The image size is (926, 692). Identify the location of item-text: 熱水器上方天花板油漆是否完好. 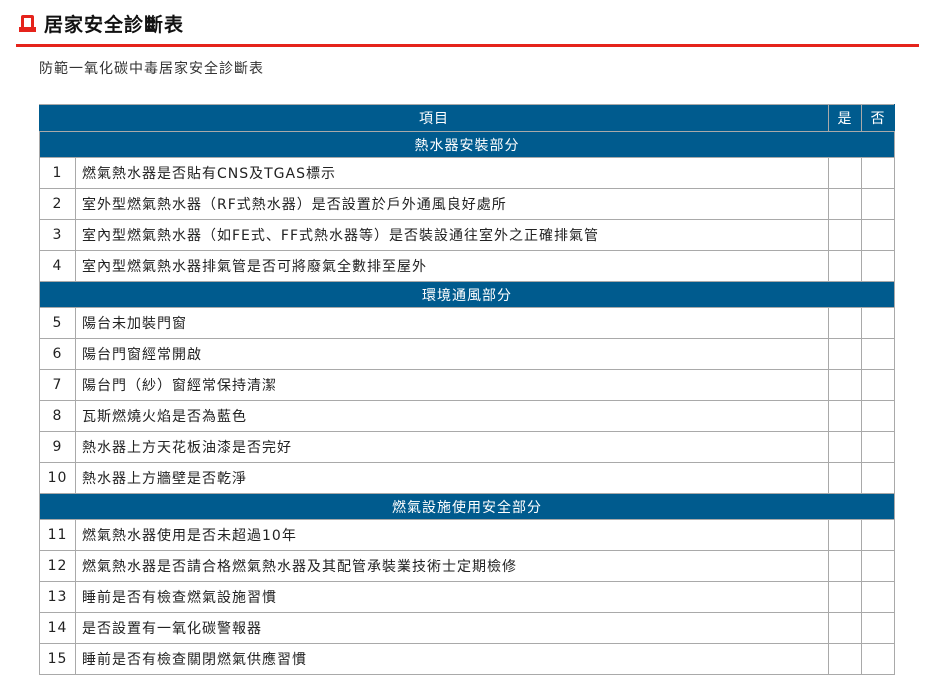
(452, 447).